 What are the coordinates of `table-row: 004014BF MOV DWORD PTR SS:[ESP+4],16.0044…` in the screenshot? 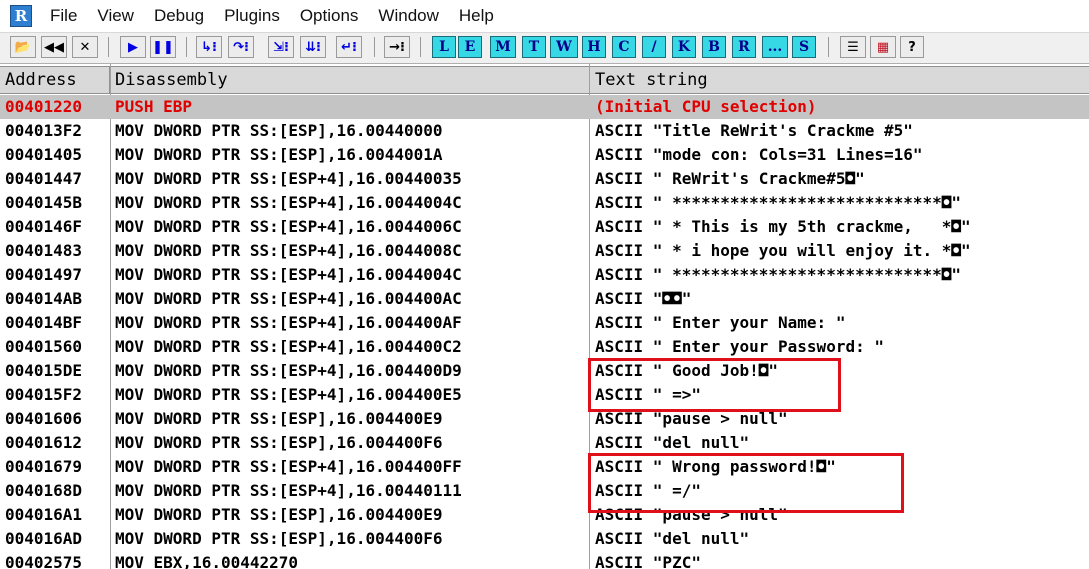 It's located at (544, 323).